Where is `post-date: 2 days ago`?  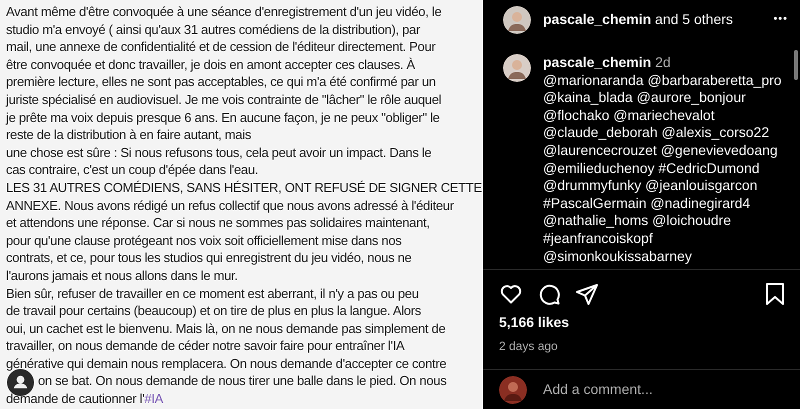 post-date: 2 days ago is located at coordinates (529, 346).